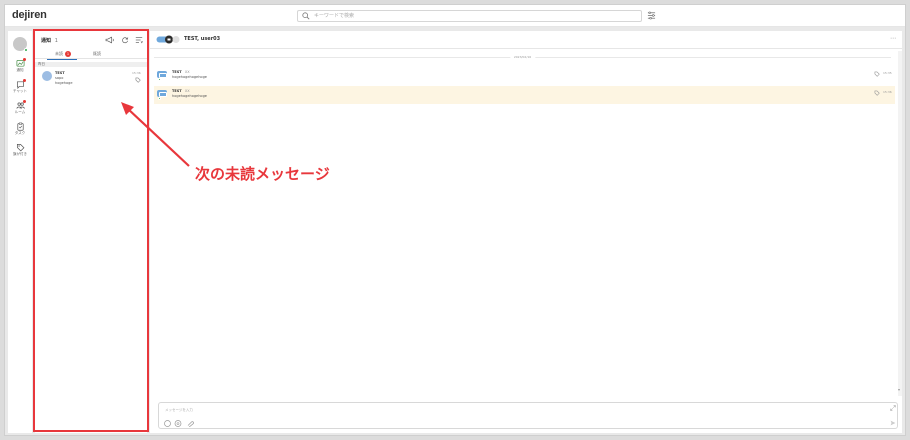 The image size is (910, 440). What do you see at coordinates (91, 232) in the screenshot?
I see `notification-panel: 通知 1 未読 1 既読 昨日 TEST sapo hogehoge 15:36` at bounding box center [91, 232].